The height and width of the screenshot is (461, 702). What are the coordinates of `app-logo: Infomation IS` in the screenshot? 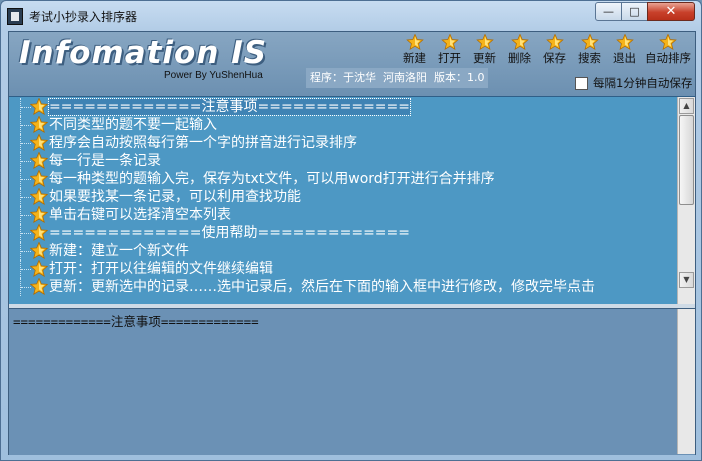 It's located at (143, 53).